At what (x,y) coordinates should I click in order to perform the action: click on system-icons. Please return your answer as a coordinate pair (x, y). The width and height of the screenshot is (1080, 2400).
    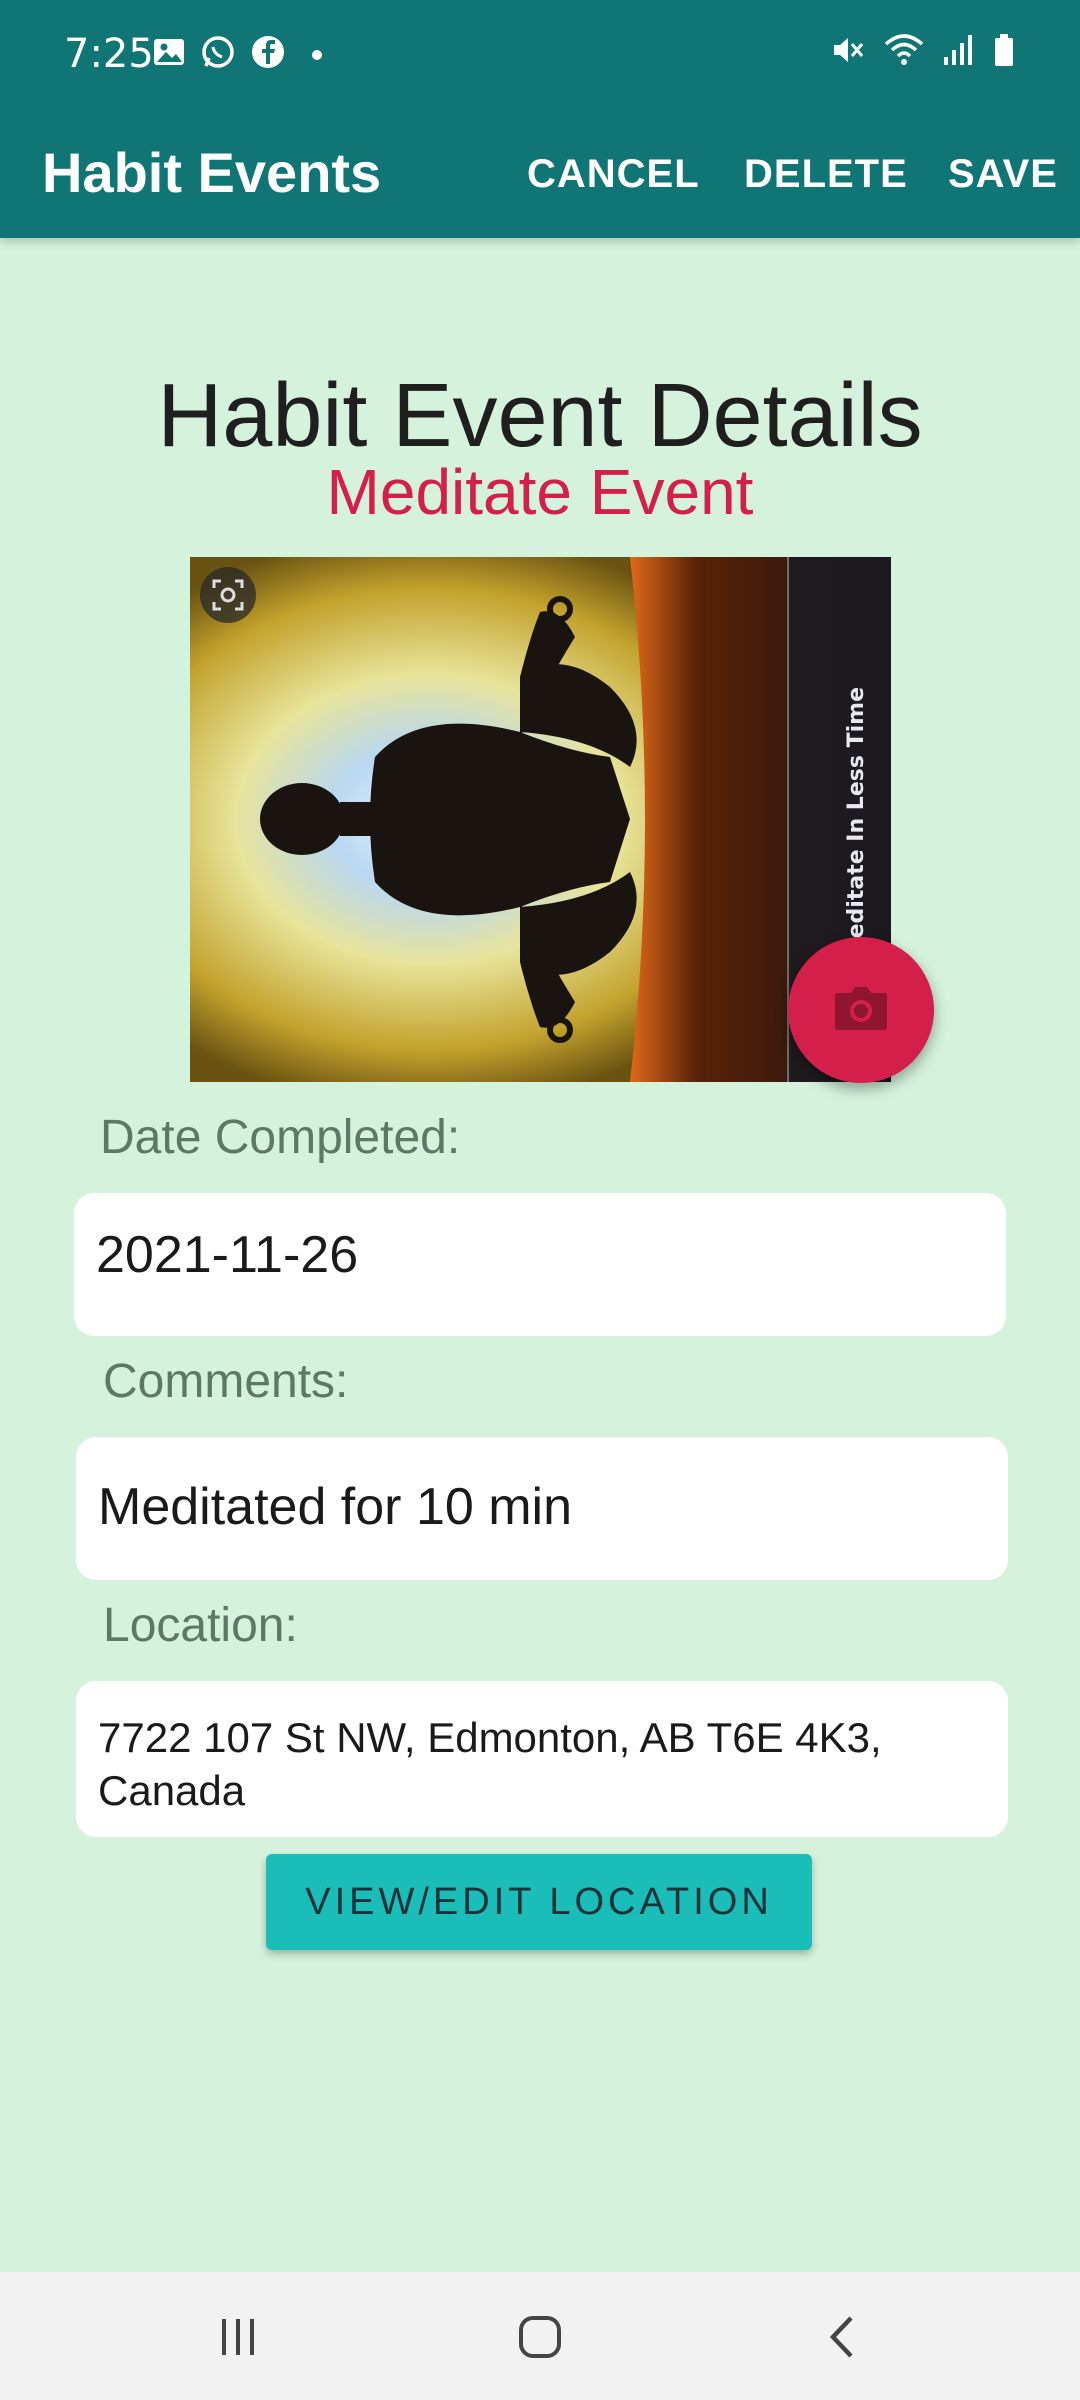
    Looking at the image, I should click on (923, 52).